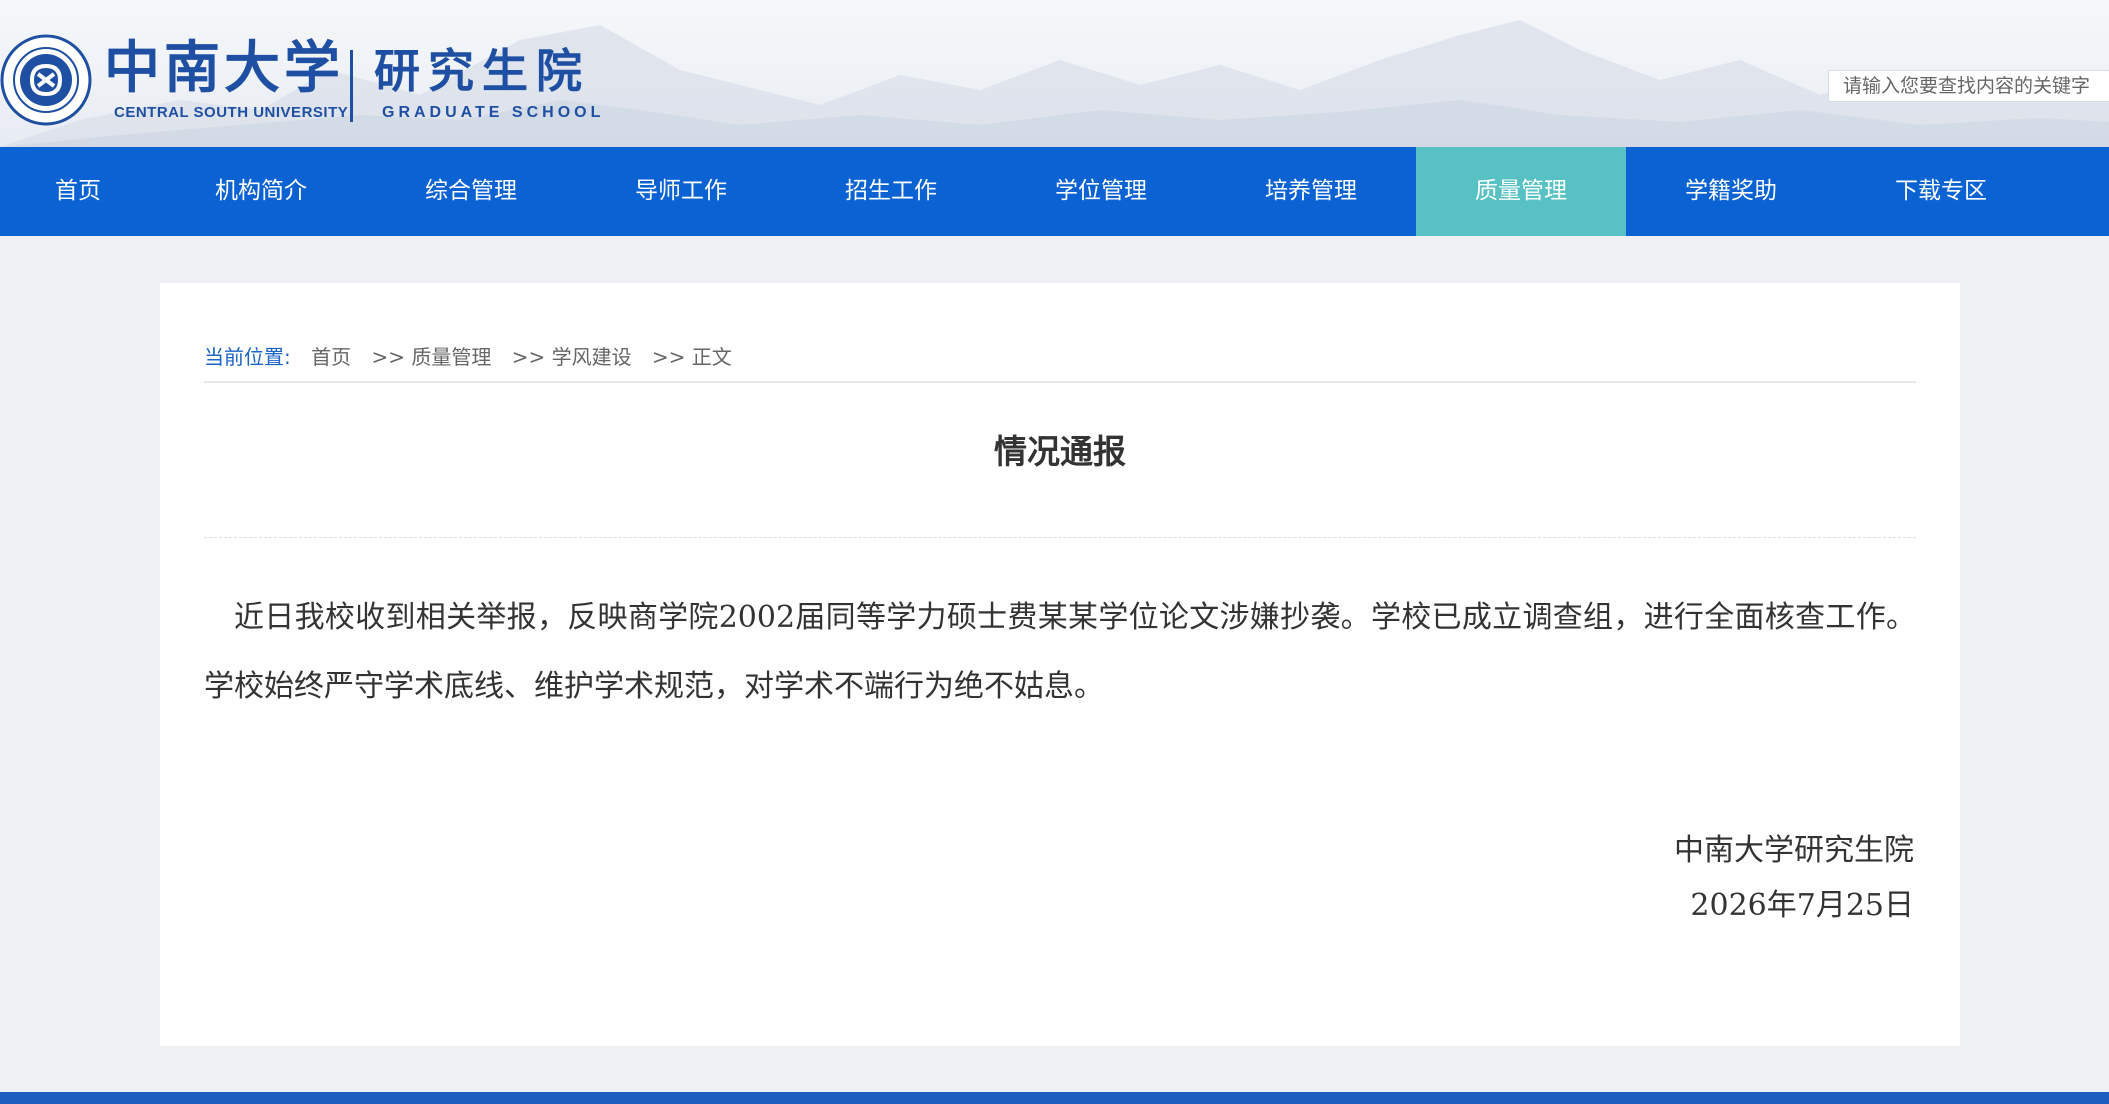 This screenshot has width=2109, height=1104. I want to click on university-name-en: CENTRAL SOUTH UNIVERSITY, so click(231, 112).